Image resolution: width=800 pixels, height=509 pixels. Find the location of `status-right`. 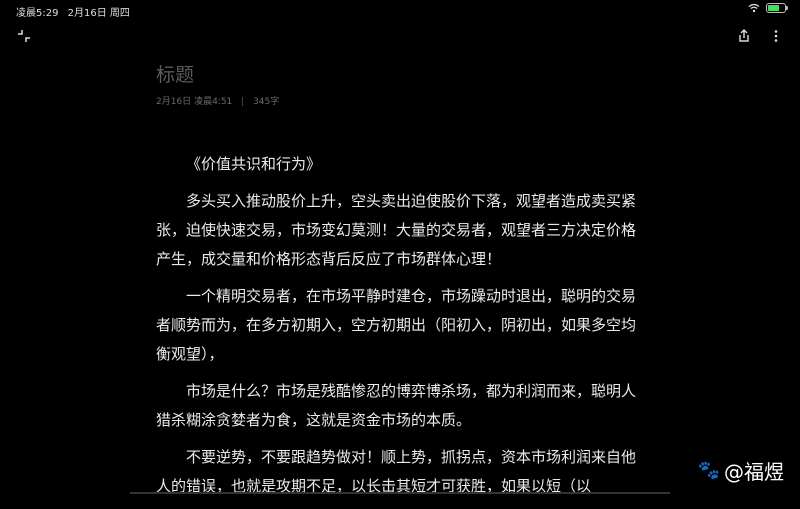

status-right is located at coordinates (768, 8).